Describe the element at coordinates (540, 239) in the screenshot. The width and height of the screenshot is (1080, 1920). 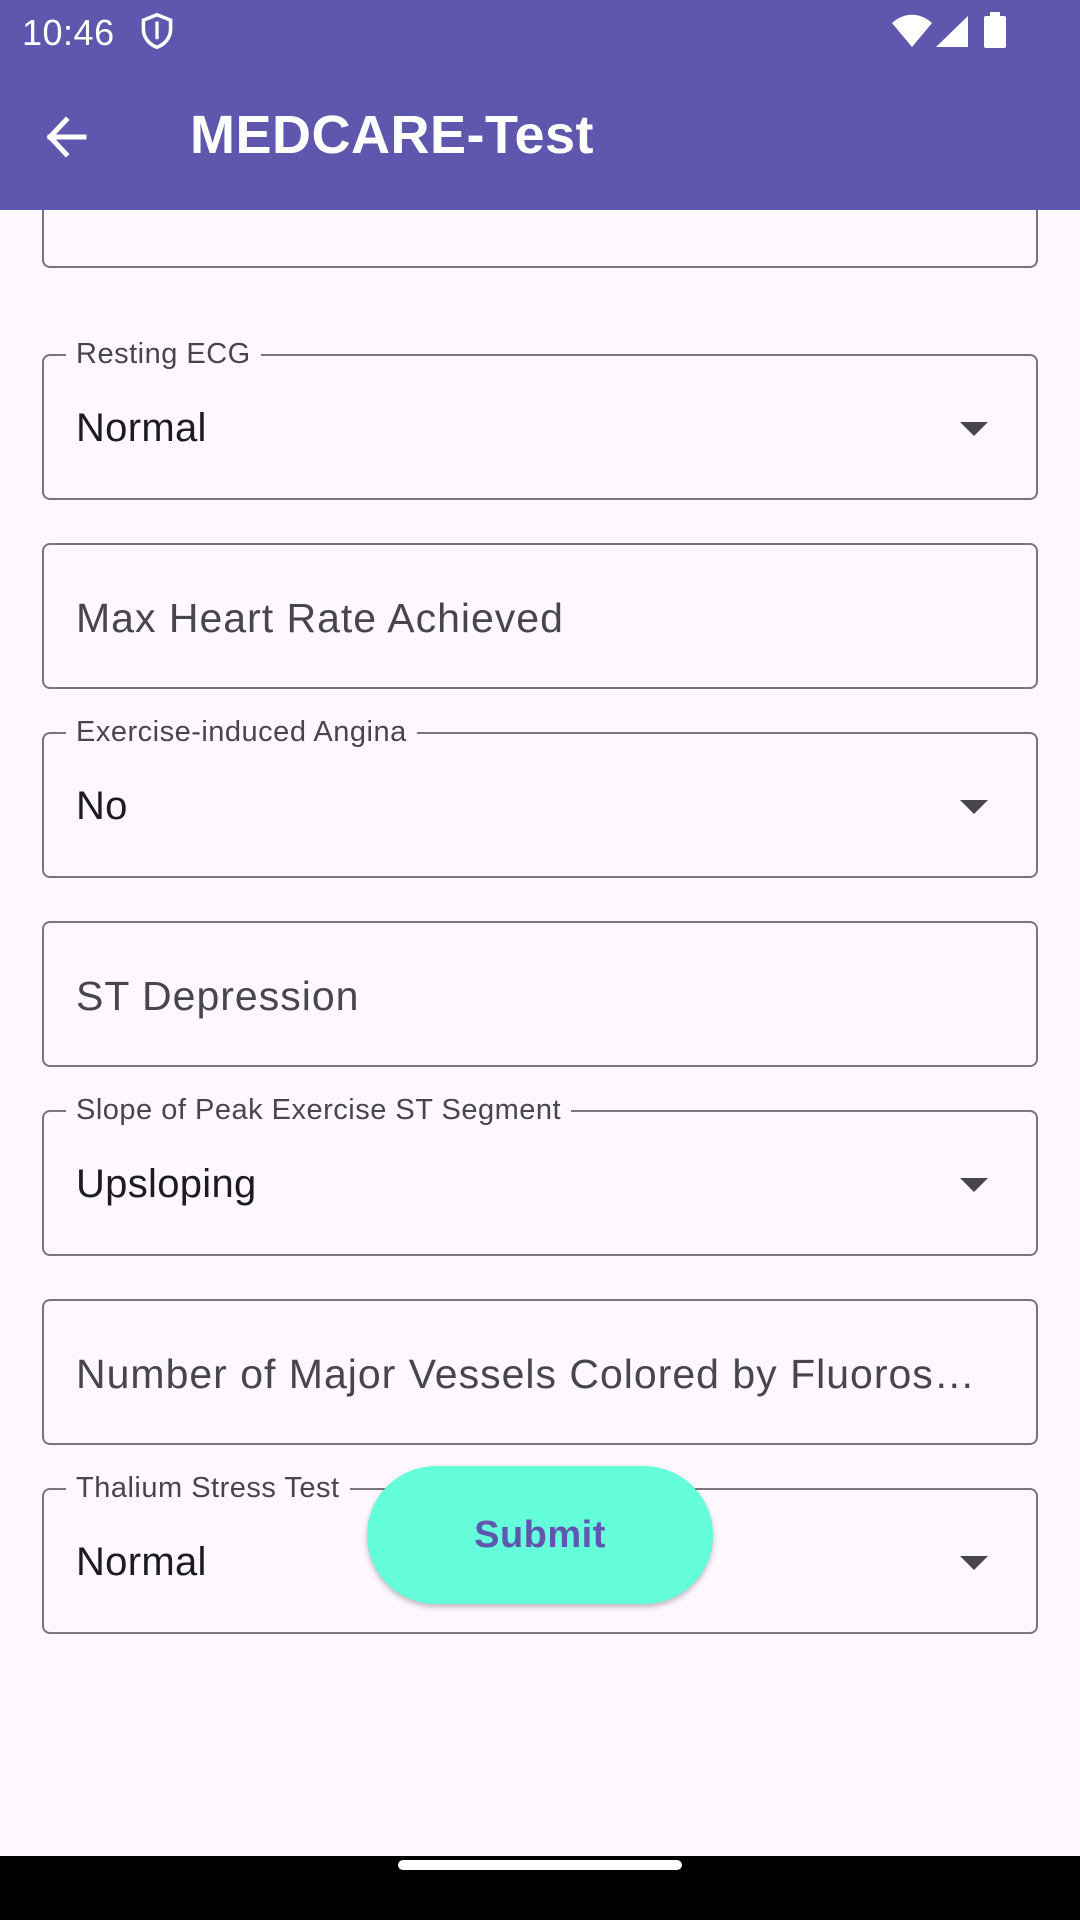
I see `partial-field-above` at that location.